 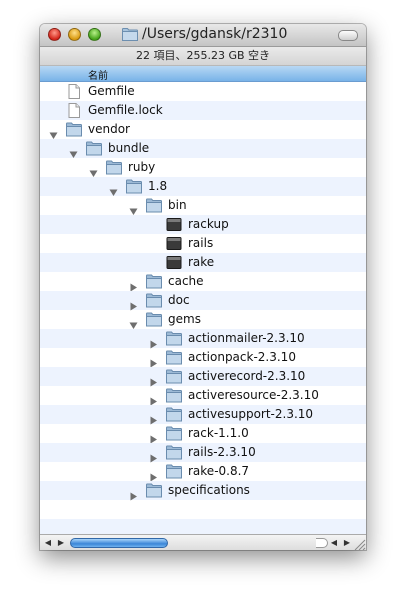 I want to click on list-item: gems, so click(x=203, y=319).